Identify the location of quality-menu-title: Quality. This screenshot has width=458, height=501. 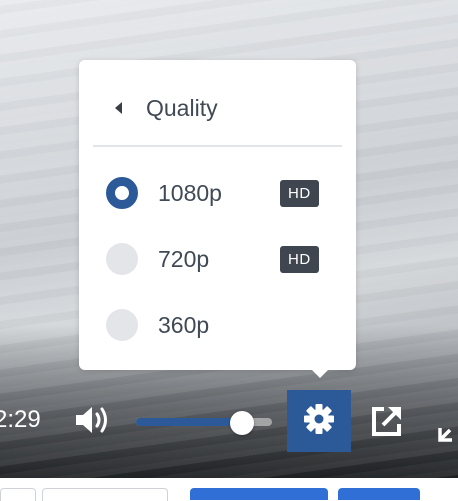
(182, 107).